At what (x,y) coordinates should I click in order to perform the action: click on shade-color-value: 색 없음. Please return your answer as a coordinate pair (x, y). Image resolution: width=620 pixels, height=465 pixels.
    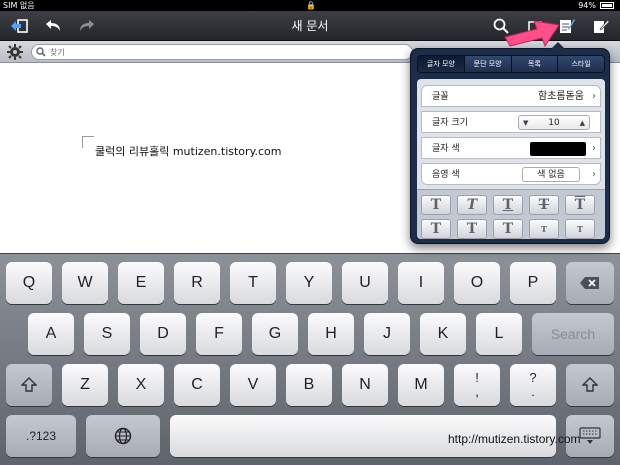
    Looking at the image, I should click on (551, 174).